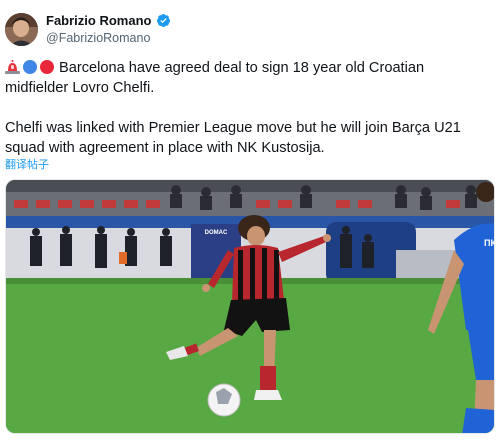 The height and width of the screenshot is (440, 500). Describe the element at coordinates (27, 164) in the screenshot. I see `translate-post-link: 翻译帖子` at that location.